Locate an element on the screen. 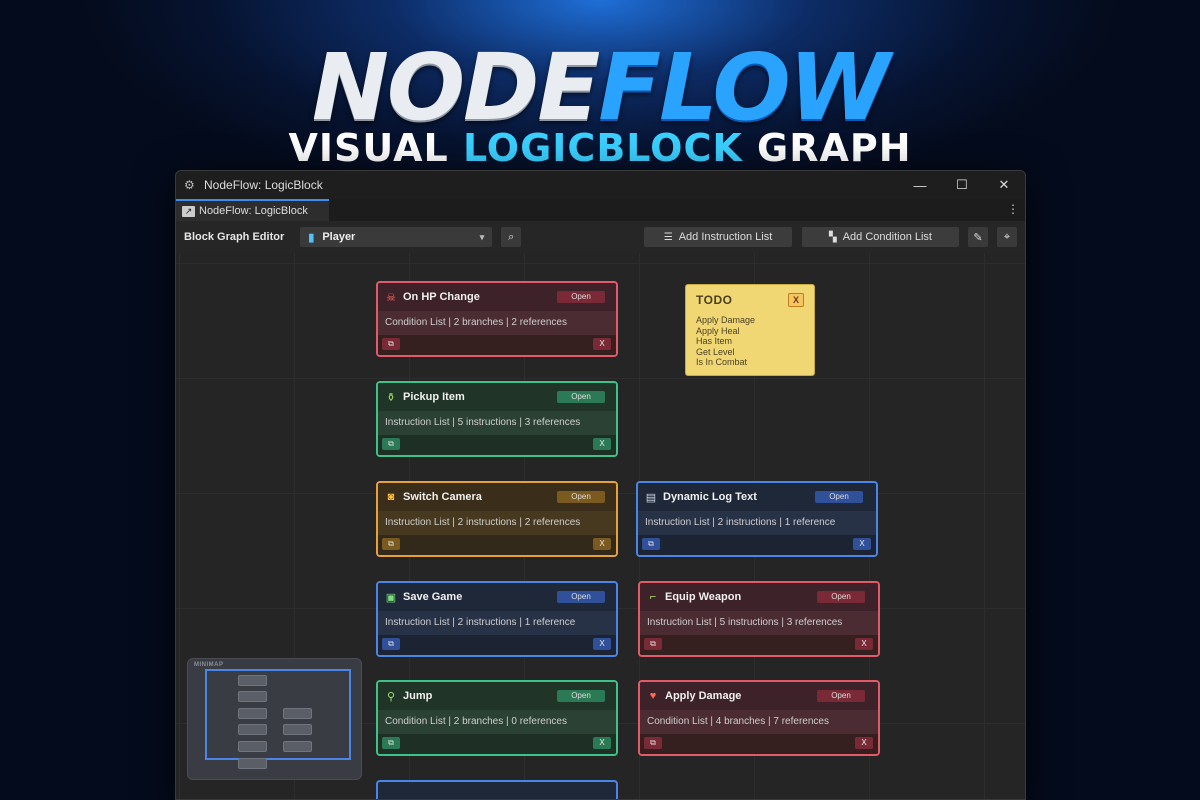 Image resolution: width=1200 pixels, height=800 pixels. tab-logicblock: ↗ NodeFlow: LogicBlock is located at coordinates (252, 210).